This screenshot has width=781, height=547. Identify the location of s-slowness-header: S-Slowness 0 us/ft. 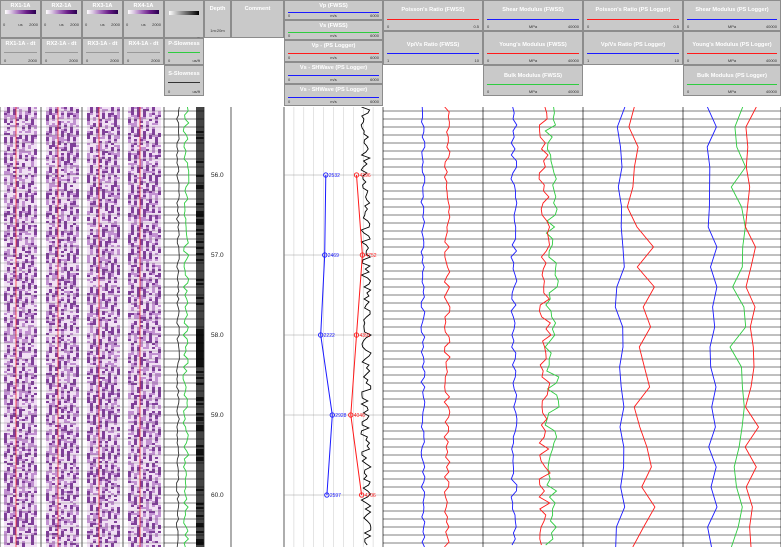
(184, 80).